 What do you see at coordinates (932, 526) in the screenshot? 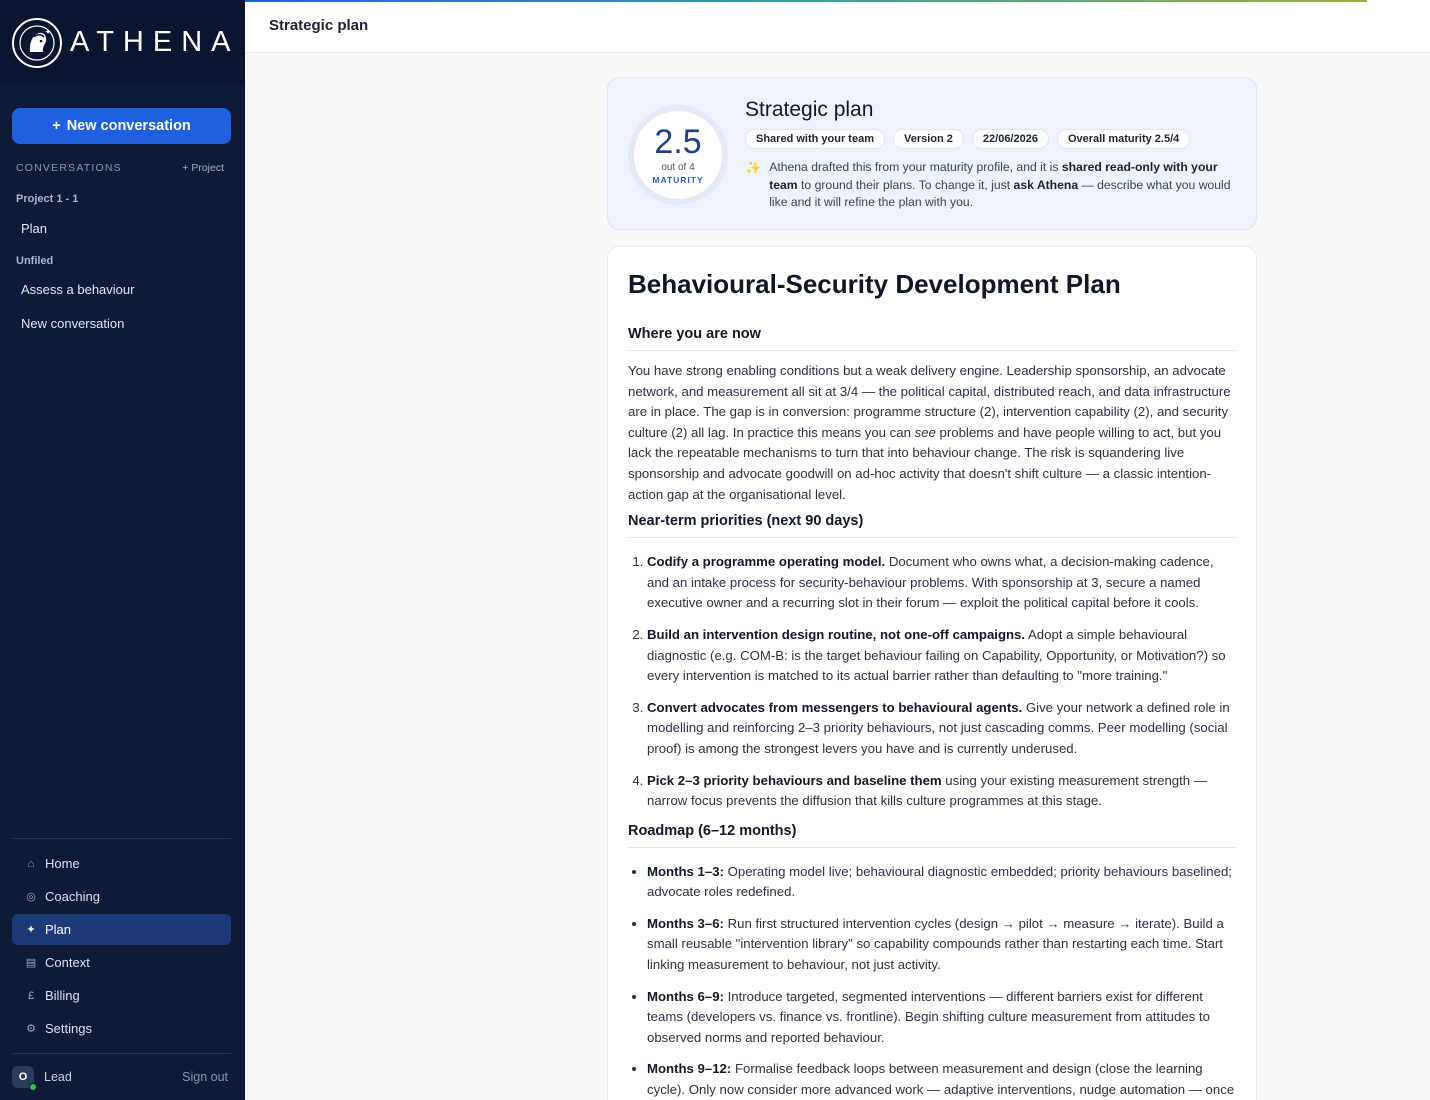
I see `section-heading-near-term: Near-term priorities (next 90 days)` at bounding box center [932, 526].